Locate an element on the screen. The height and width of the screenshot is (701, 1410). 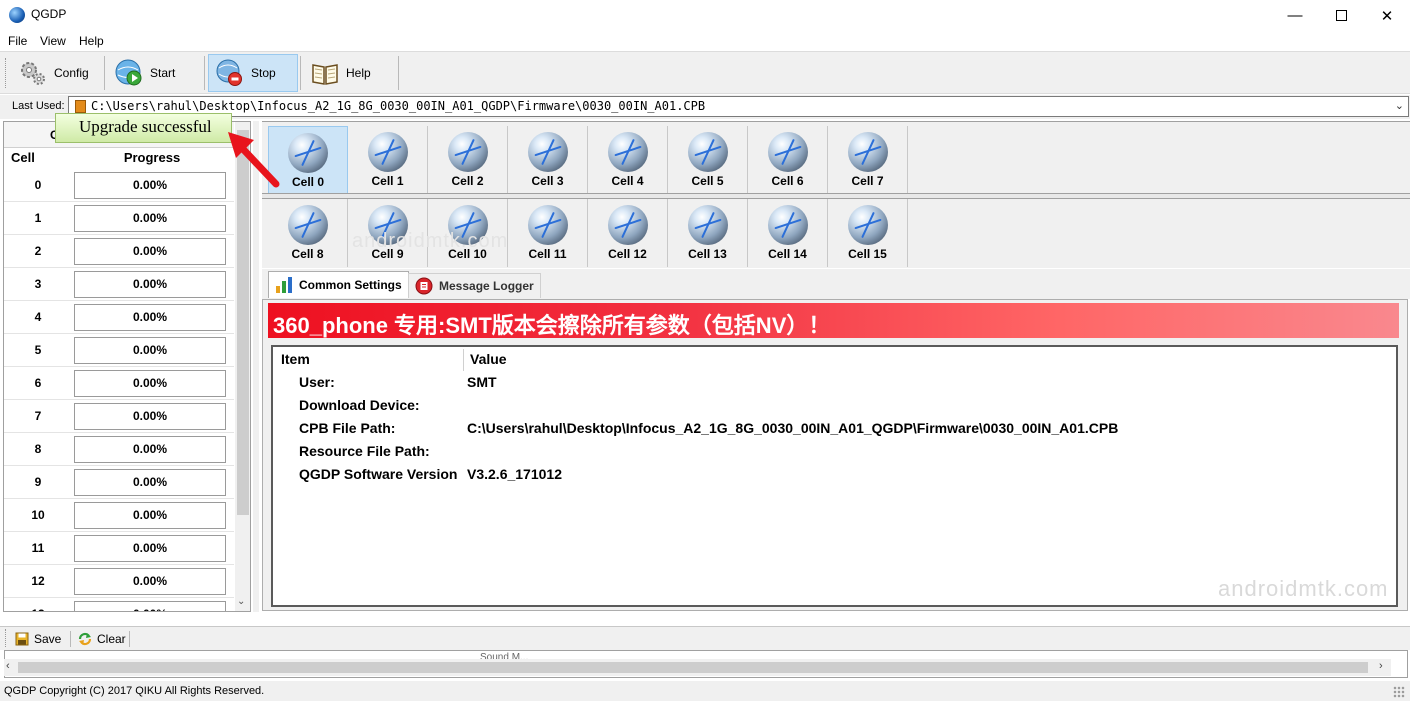
progress-row: 0 0.00% is located at coordinates (119, 185).